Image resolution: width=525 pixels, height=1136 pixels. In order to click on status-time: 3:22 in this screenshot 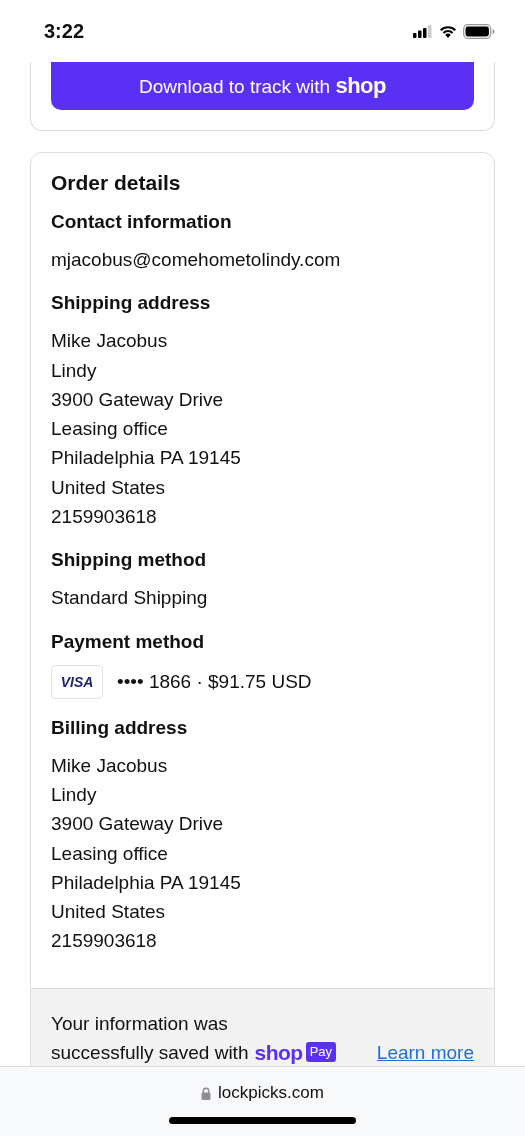, I will do `click(64, 31)`.